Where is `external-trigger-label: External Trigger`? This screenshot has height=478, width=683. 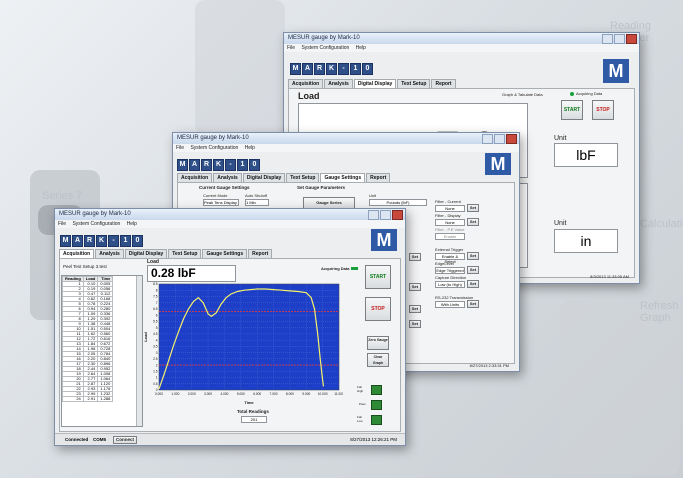 external-trigger-label: External Trigger is located at coordinates (449, 249).